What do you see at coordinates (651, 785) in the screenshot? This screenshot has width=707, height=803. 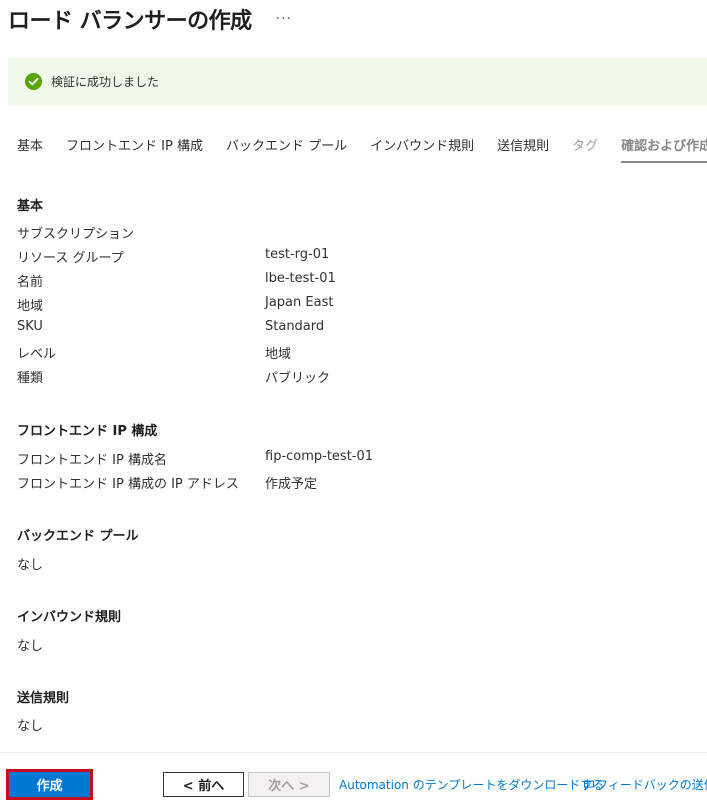 I see `feedback-label: フィードバックの送信` at bounding box center [651, 785].